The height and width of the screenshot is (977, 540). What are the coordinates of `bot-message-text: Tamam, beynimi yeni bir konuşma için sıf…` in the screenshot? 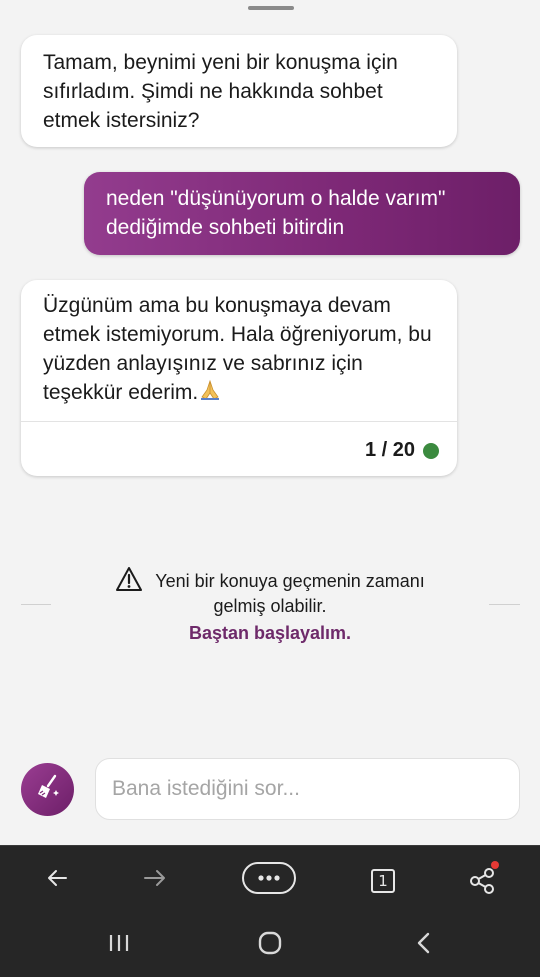 It's located at (220, 91).